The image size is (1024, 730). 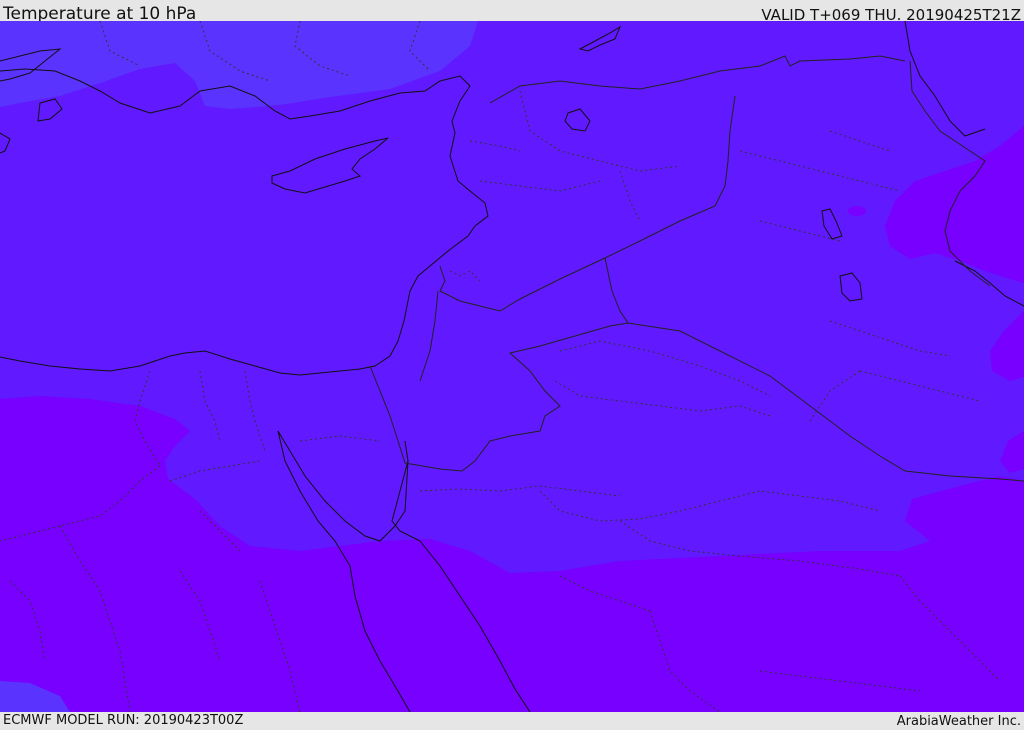 What do you see at coordinates (857, 211) in the screenshot?
I see `temperature-band-warm-spot` at bounding box center [857, 211].